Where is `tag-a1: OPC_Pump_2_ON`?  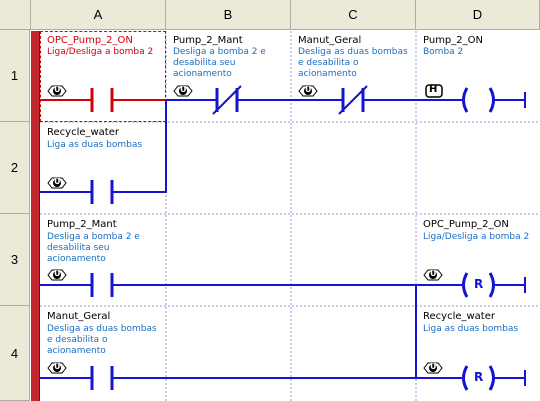
tag-a1: OPC_Pump_2_ON is located at coordinates (90, 40).